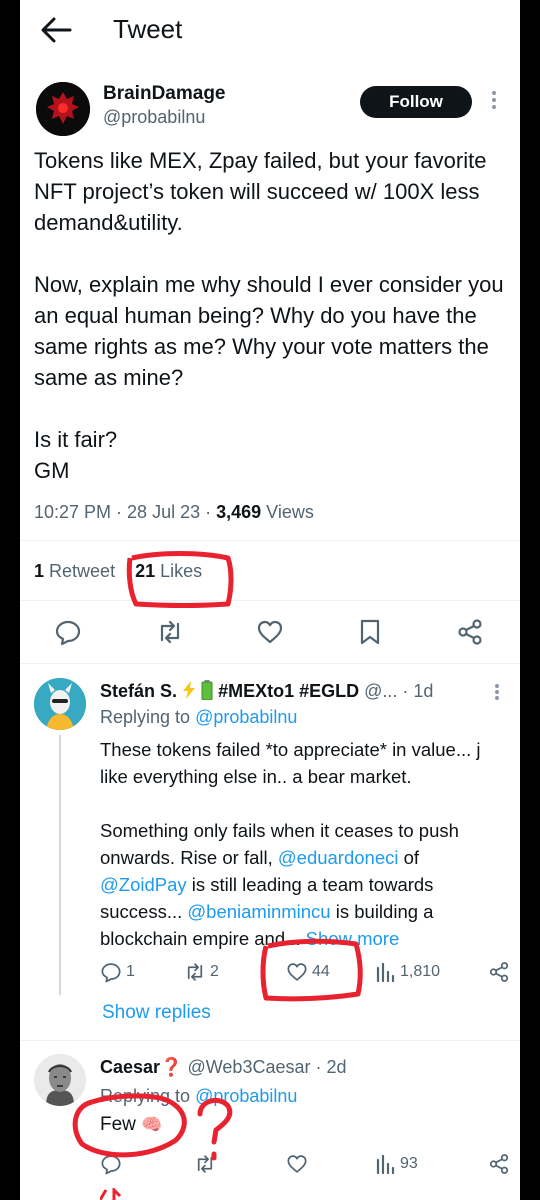 The image size is (540, 1200). I want to click on views-count-button: 1,810, so click(408, 972).